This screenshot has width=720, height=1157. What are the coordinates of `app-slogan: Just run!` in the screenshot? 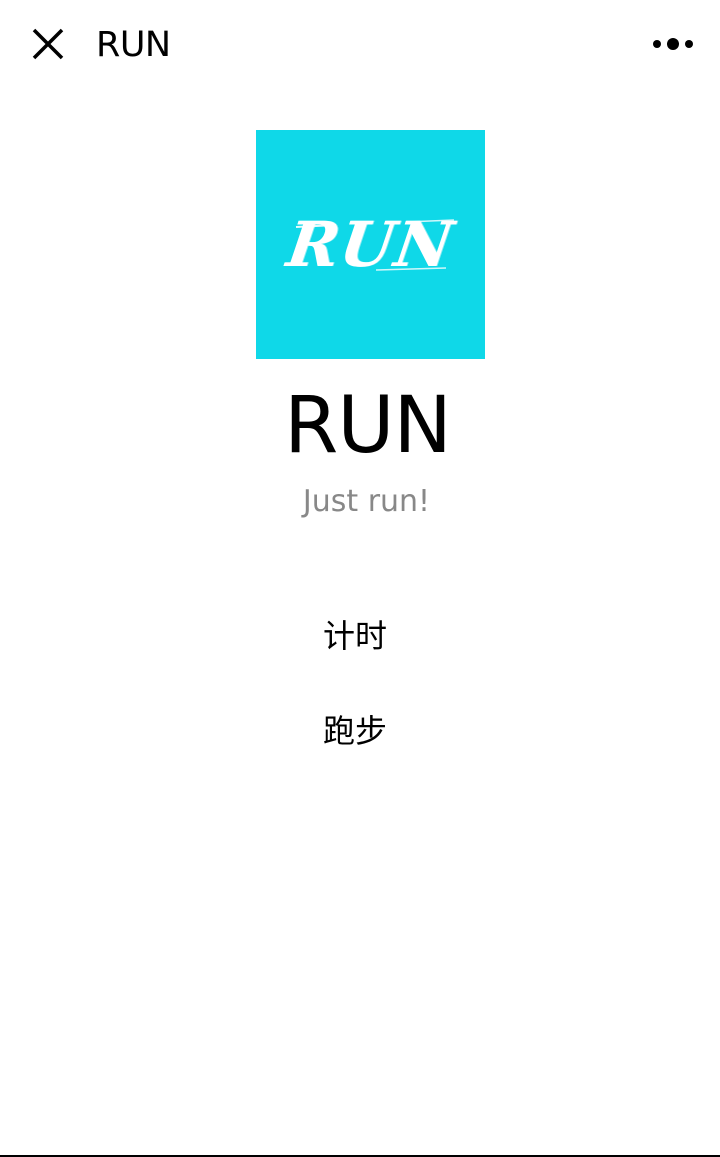 It's located at (366, 501).